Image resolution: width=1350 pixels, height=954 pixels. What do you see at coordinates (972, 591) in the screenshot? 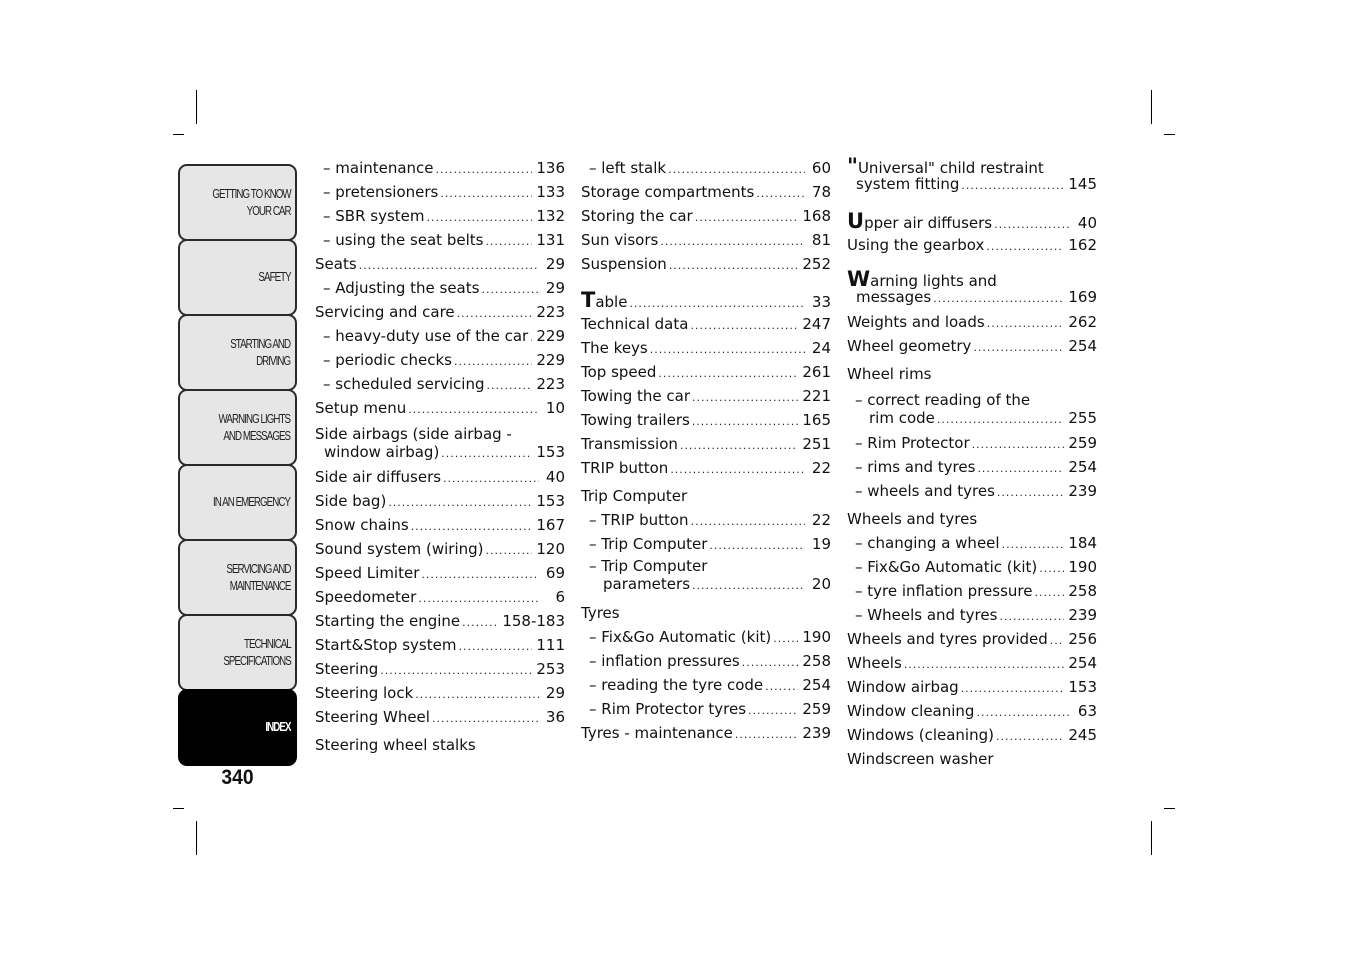
I see `index-entry: – tyre inflation pressure 258` at bounding box center [972, 591].